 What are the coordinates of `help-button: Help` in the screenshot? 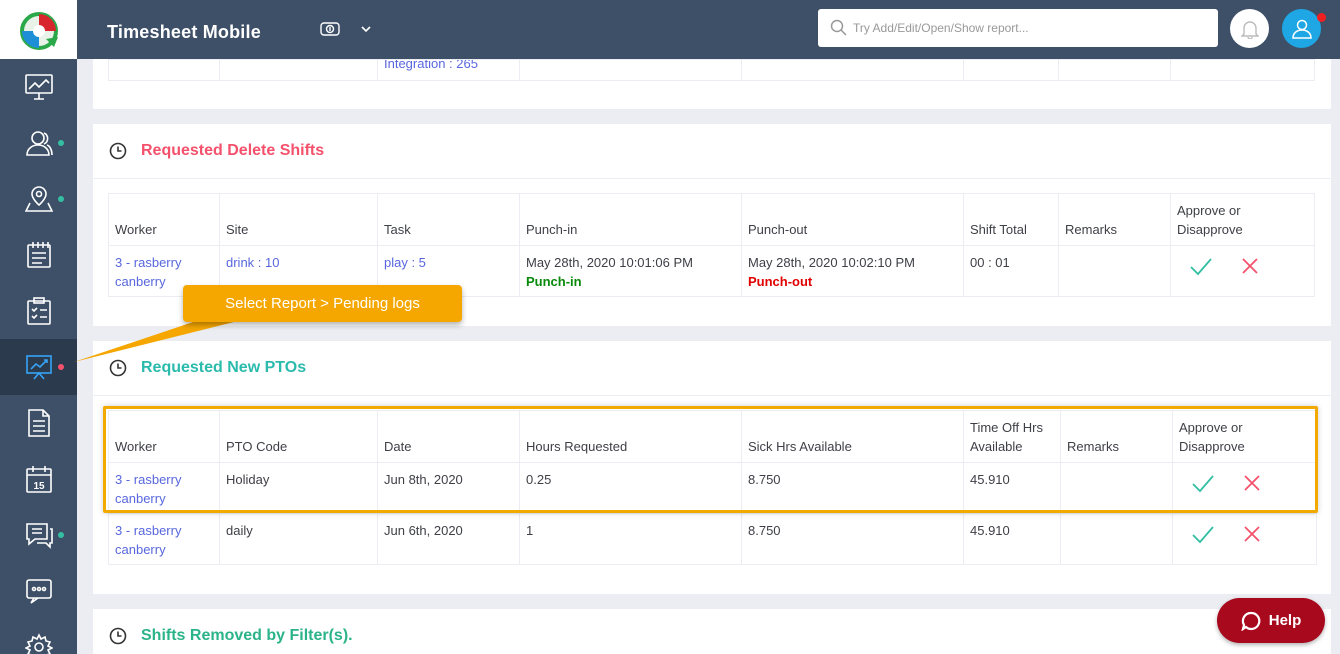 It's located at (1271, 620).